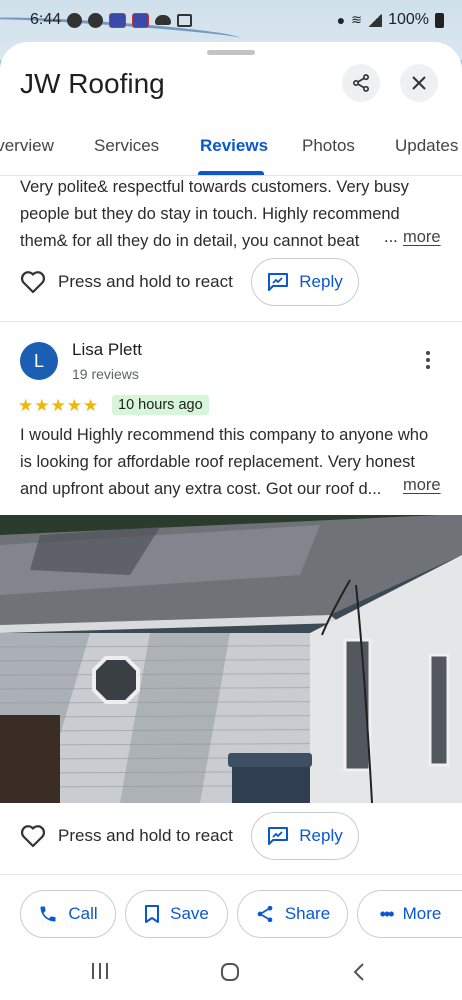 The height and width of the screenshot is (1000, 462). Describe the element at coordinates (359, 972) in the screenshot. I see `back-icon` at that location.